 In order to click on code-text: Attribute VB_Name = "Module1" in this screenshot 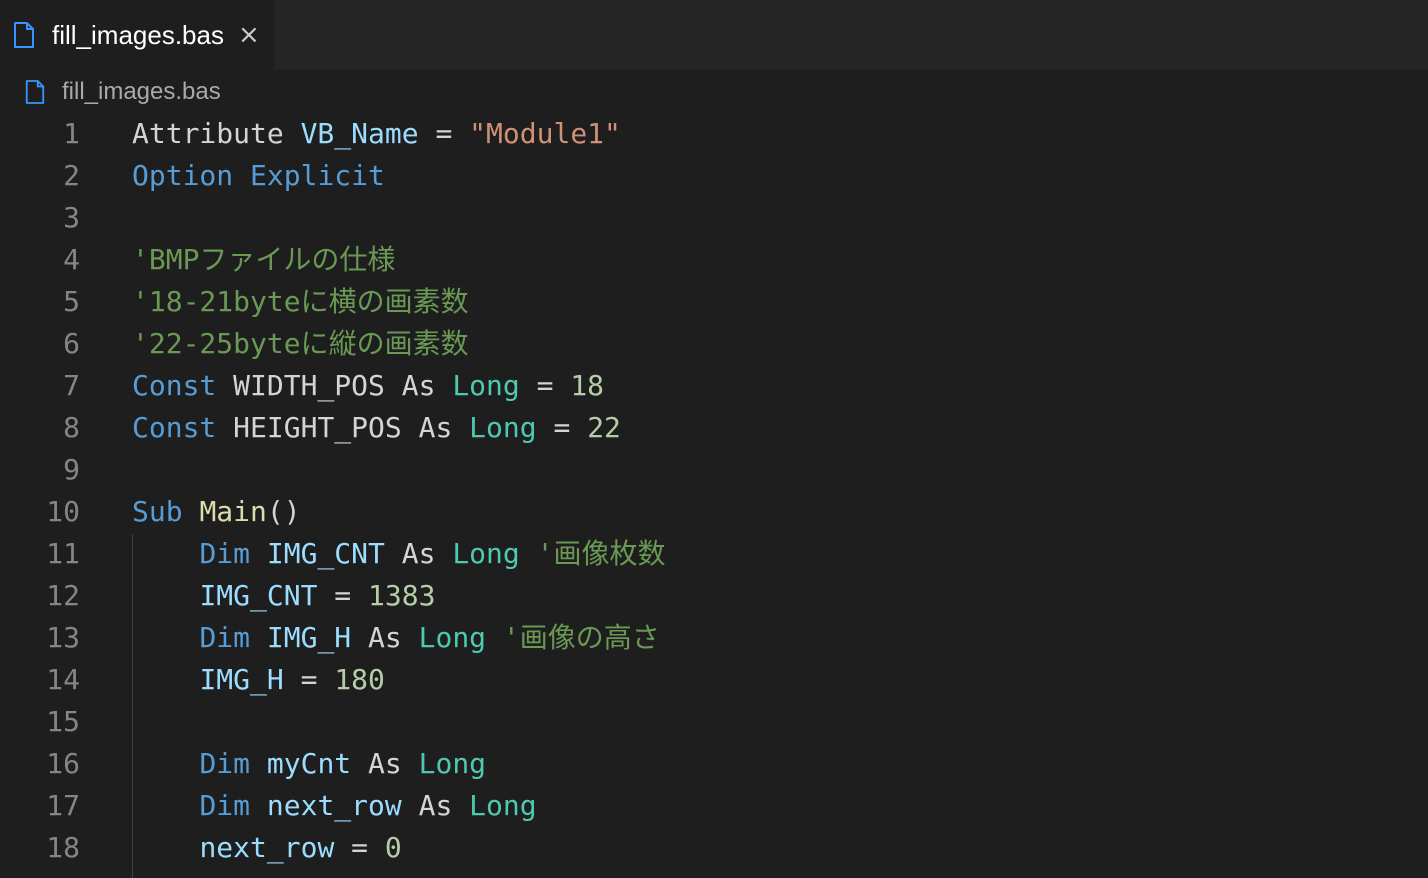, I will do `click(376, 134)`.